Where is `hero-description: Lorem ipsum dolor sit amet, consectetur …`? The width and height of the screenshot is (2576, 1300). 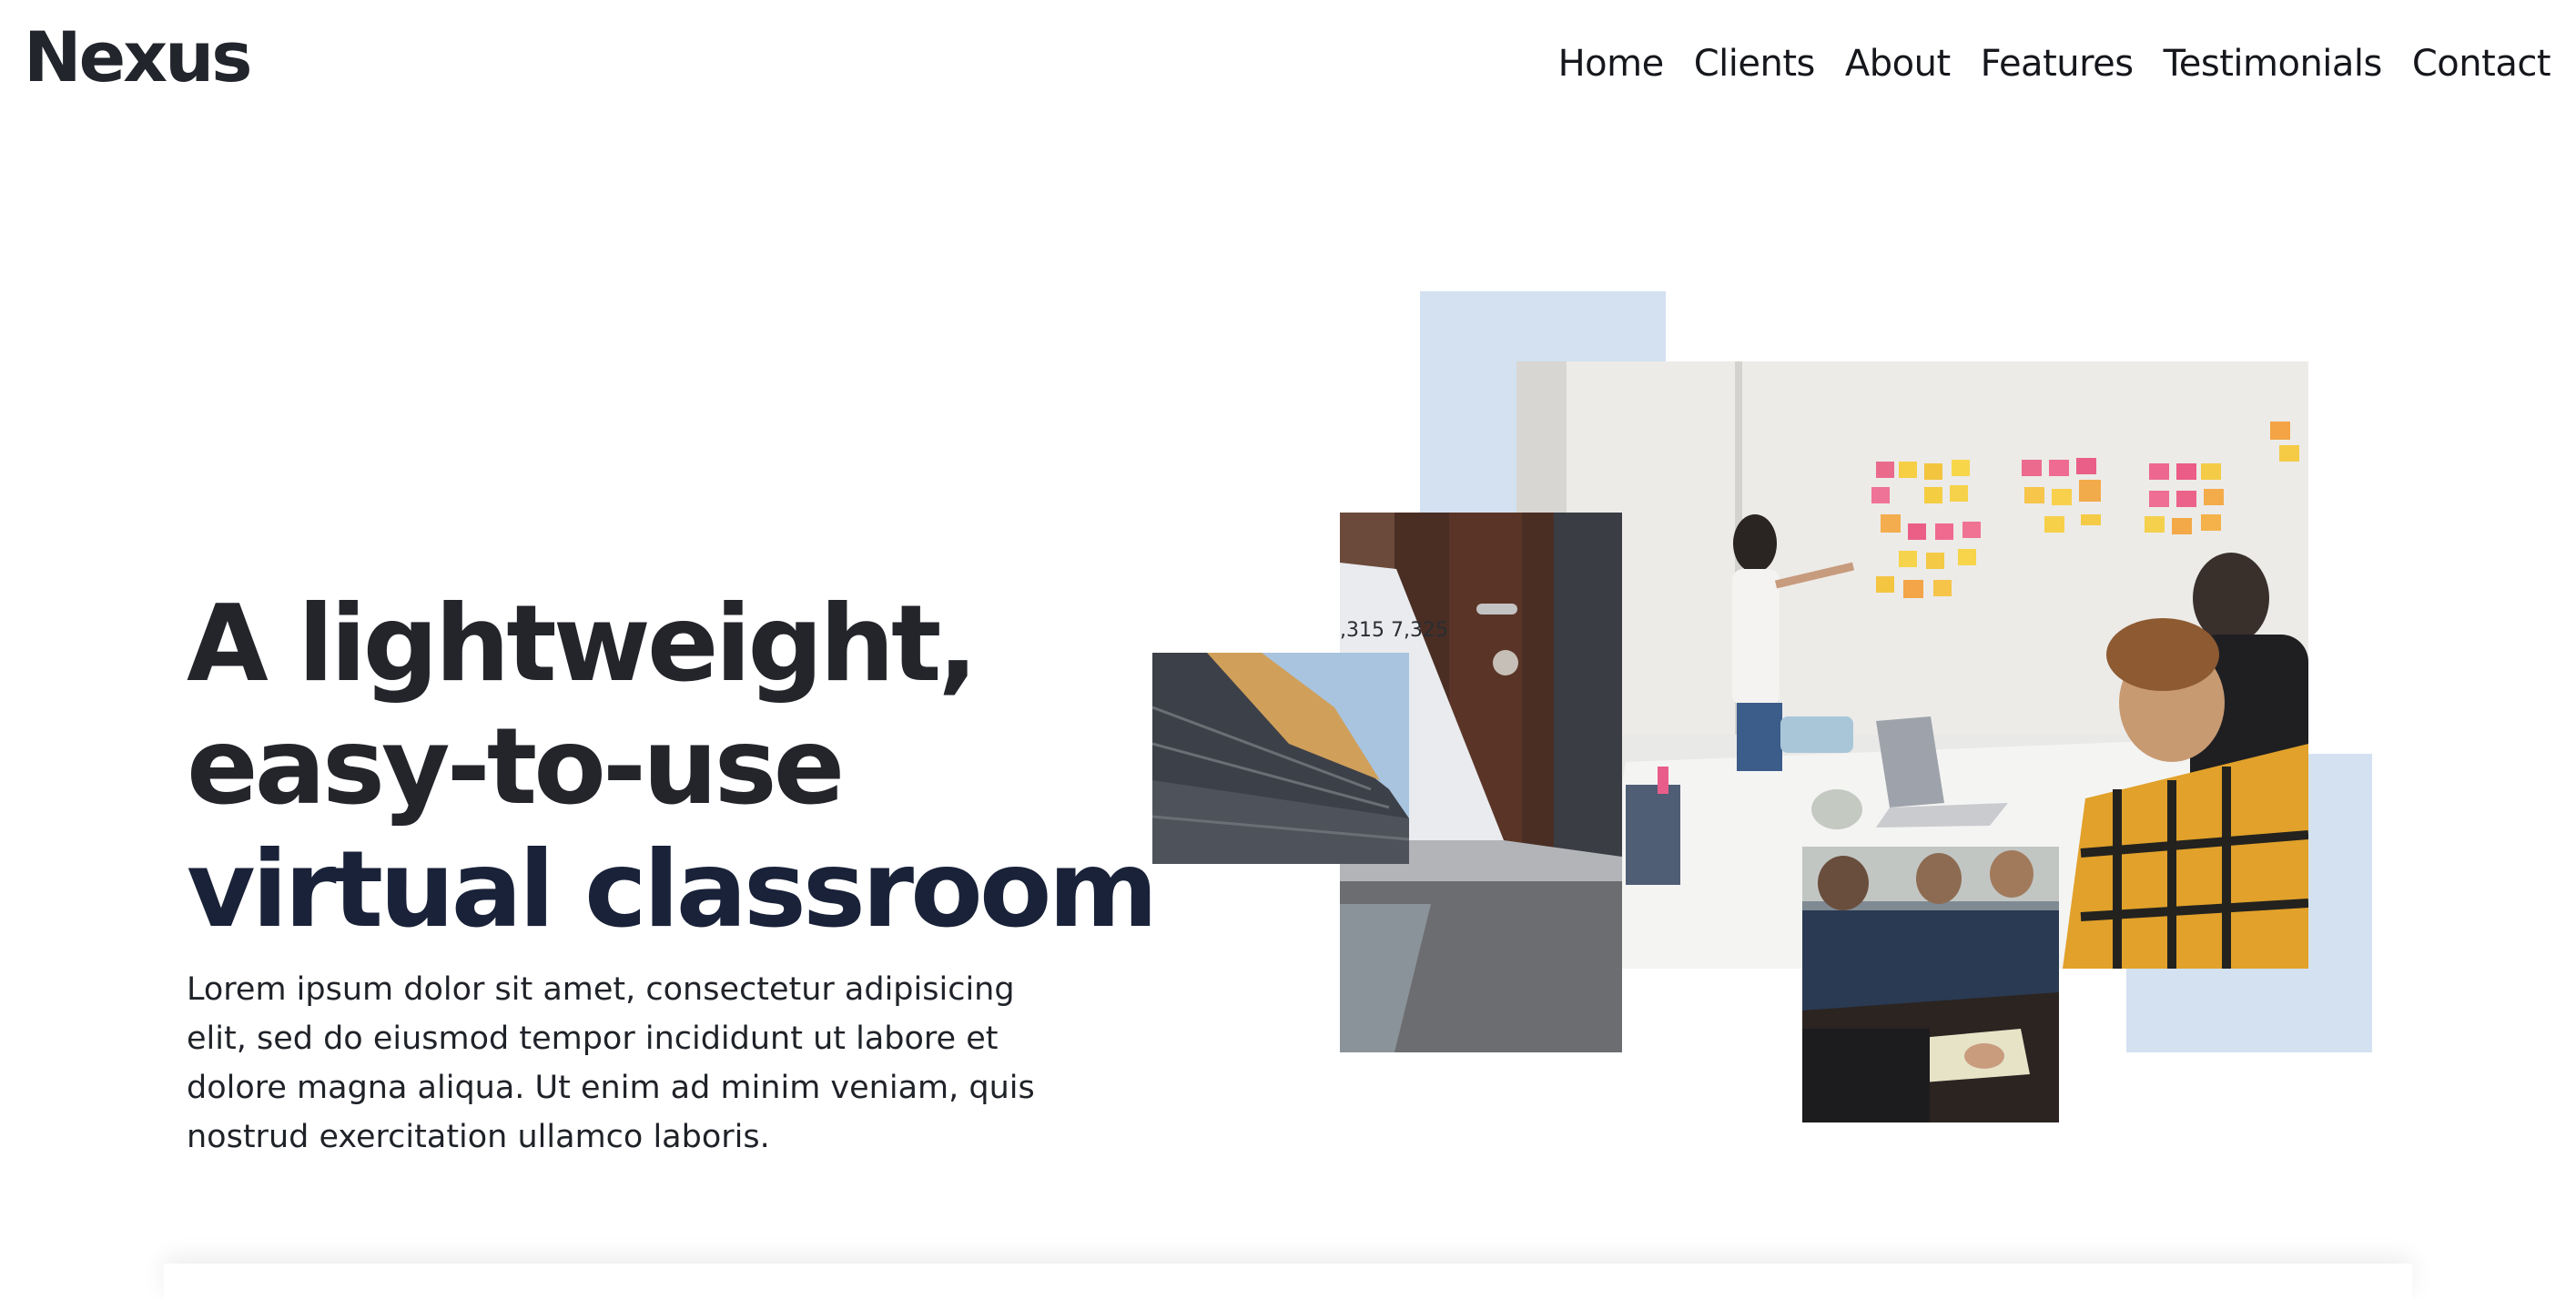
hero-description: Lorem ipsum dolor sit amet, consectetur … is located at coordinates (611, 1063).